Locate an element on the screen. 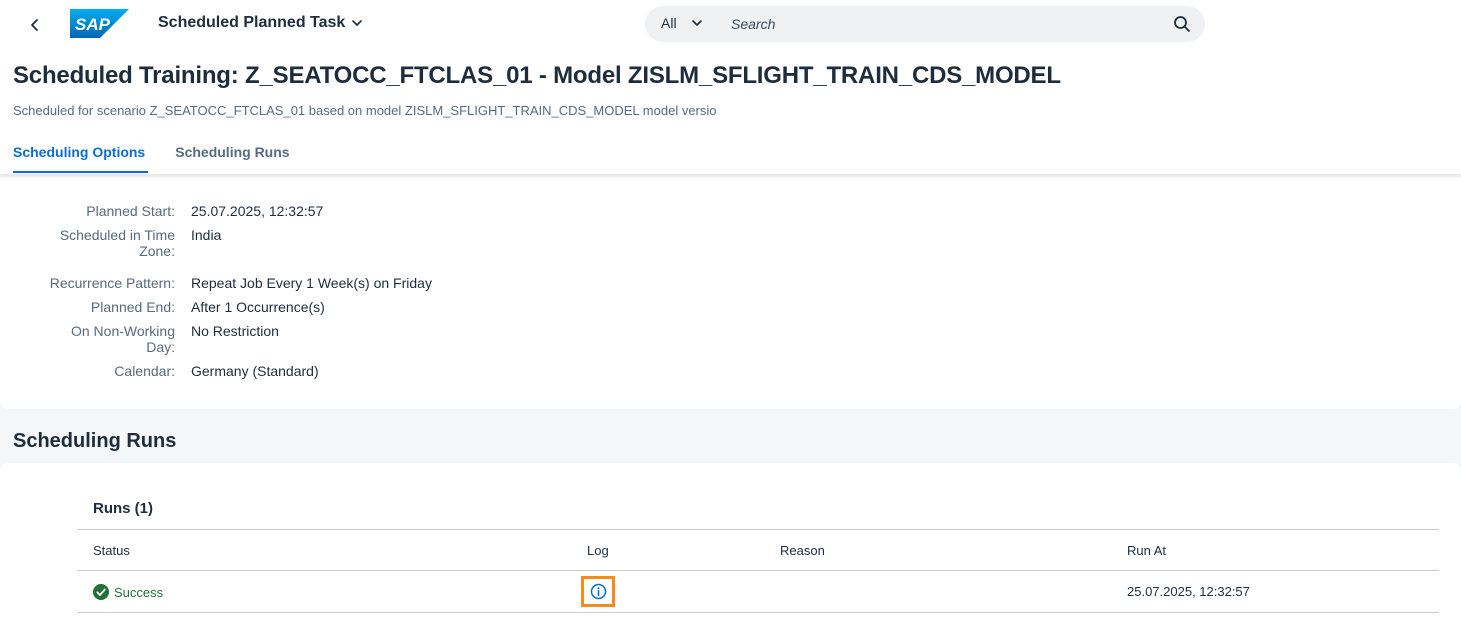 The height and width of the screenshot is (627, 1461). info-icon is located at coordinates (598, 591).